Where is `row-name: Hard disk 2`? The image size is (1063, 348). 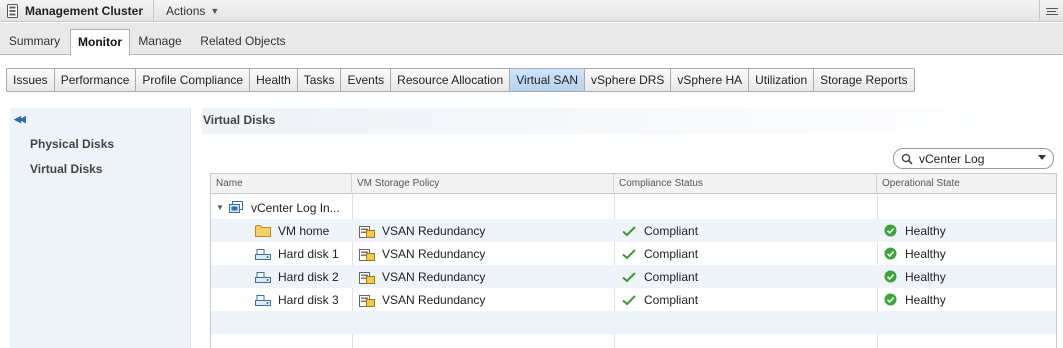 row-name: Hard disk 2 is located at coordinates (308, 276).